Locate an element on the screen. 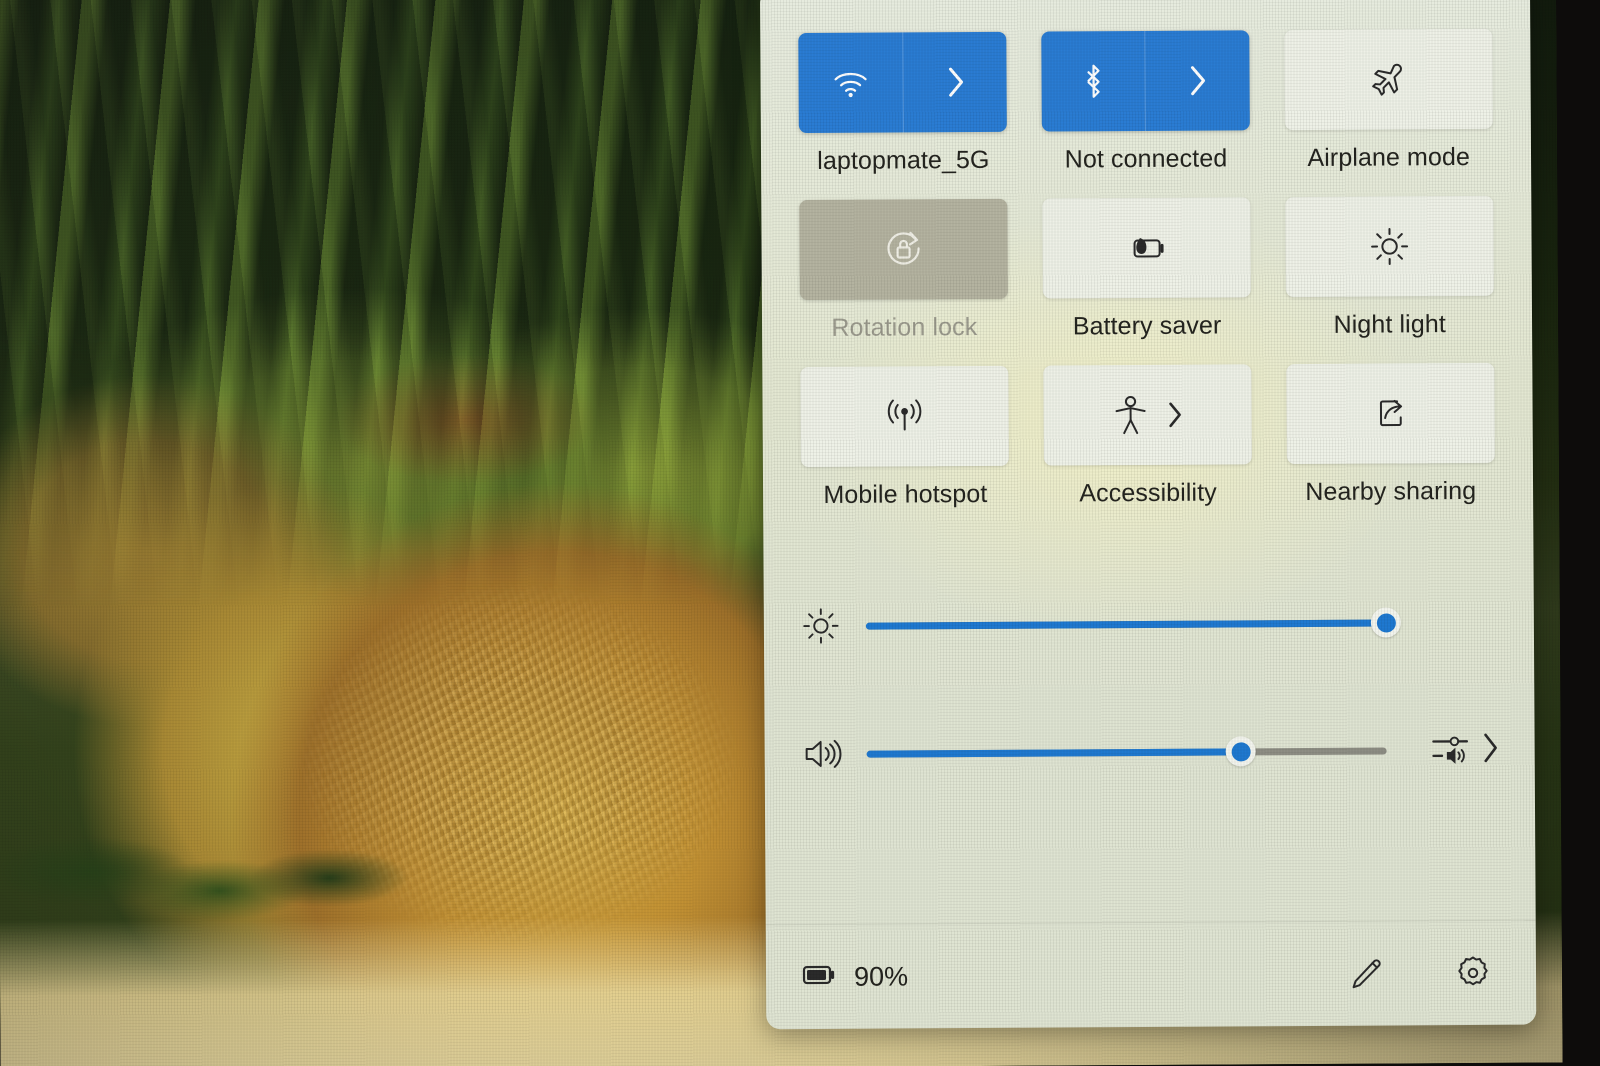  rotation-lock-icon is located at coordinates (904, 249).